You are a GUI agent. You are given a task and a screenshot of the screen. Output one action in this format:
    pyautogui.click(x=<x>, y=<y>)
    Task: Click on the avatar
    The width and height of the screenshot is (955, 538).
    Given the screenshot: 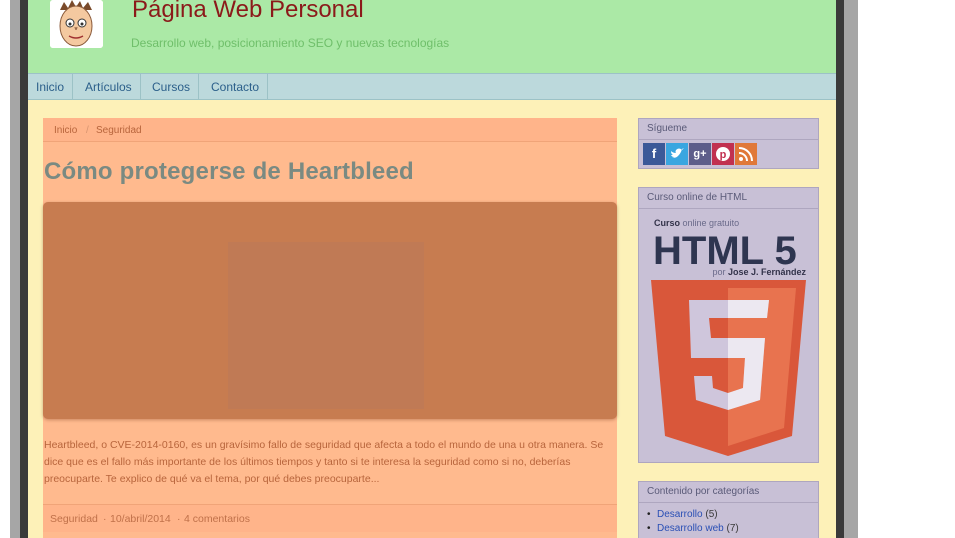 What is the action you would take?
    pyautogui.click(x=76, y=24)
    